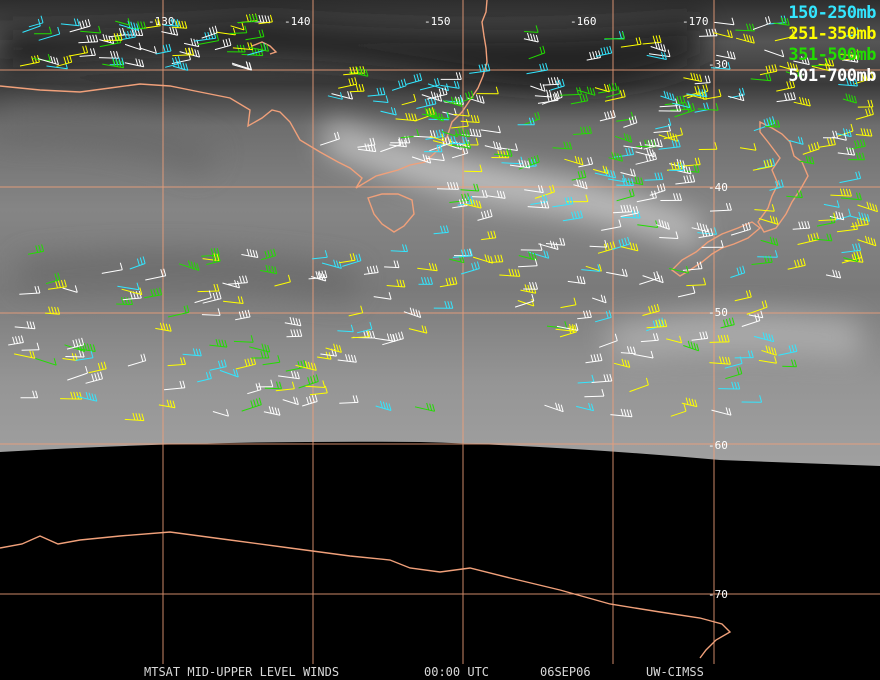 The width and height of the screenshot is (880, 680). I want to click on lat-label-50: -50, so click(718, 312).